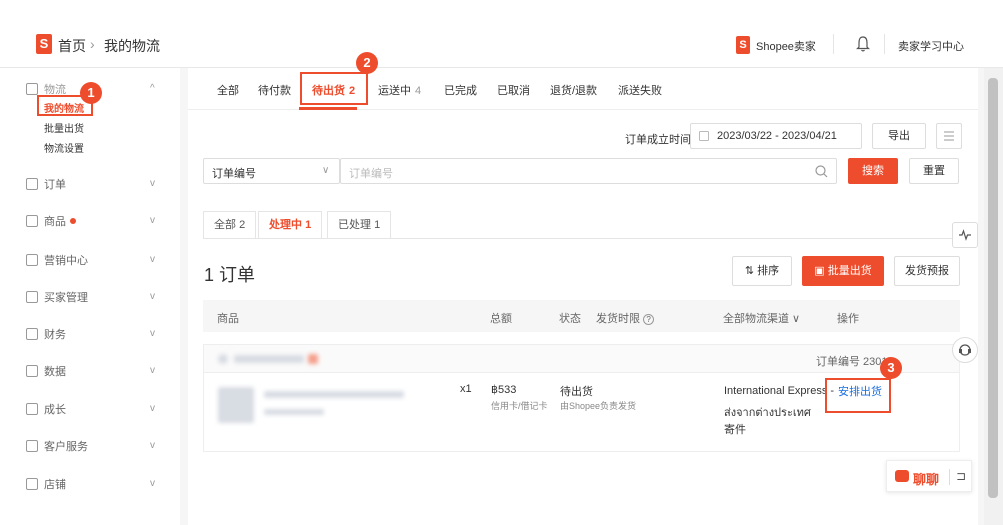 The height and width of the screenshot is (525, 1003). I want to click on subtab-processed: 已处理 1, so click(359, 225).